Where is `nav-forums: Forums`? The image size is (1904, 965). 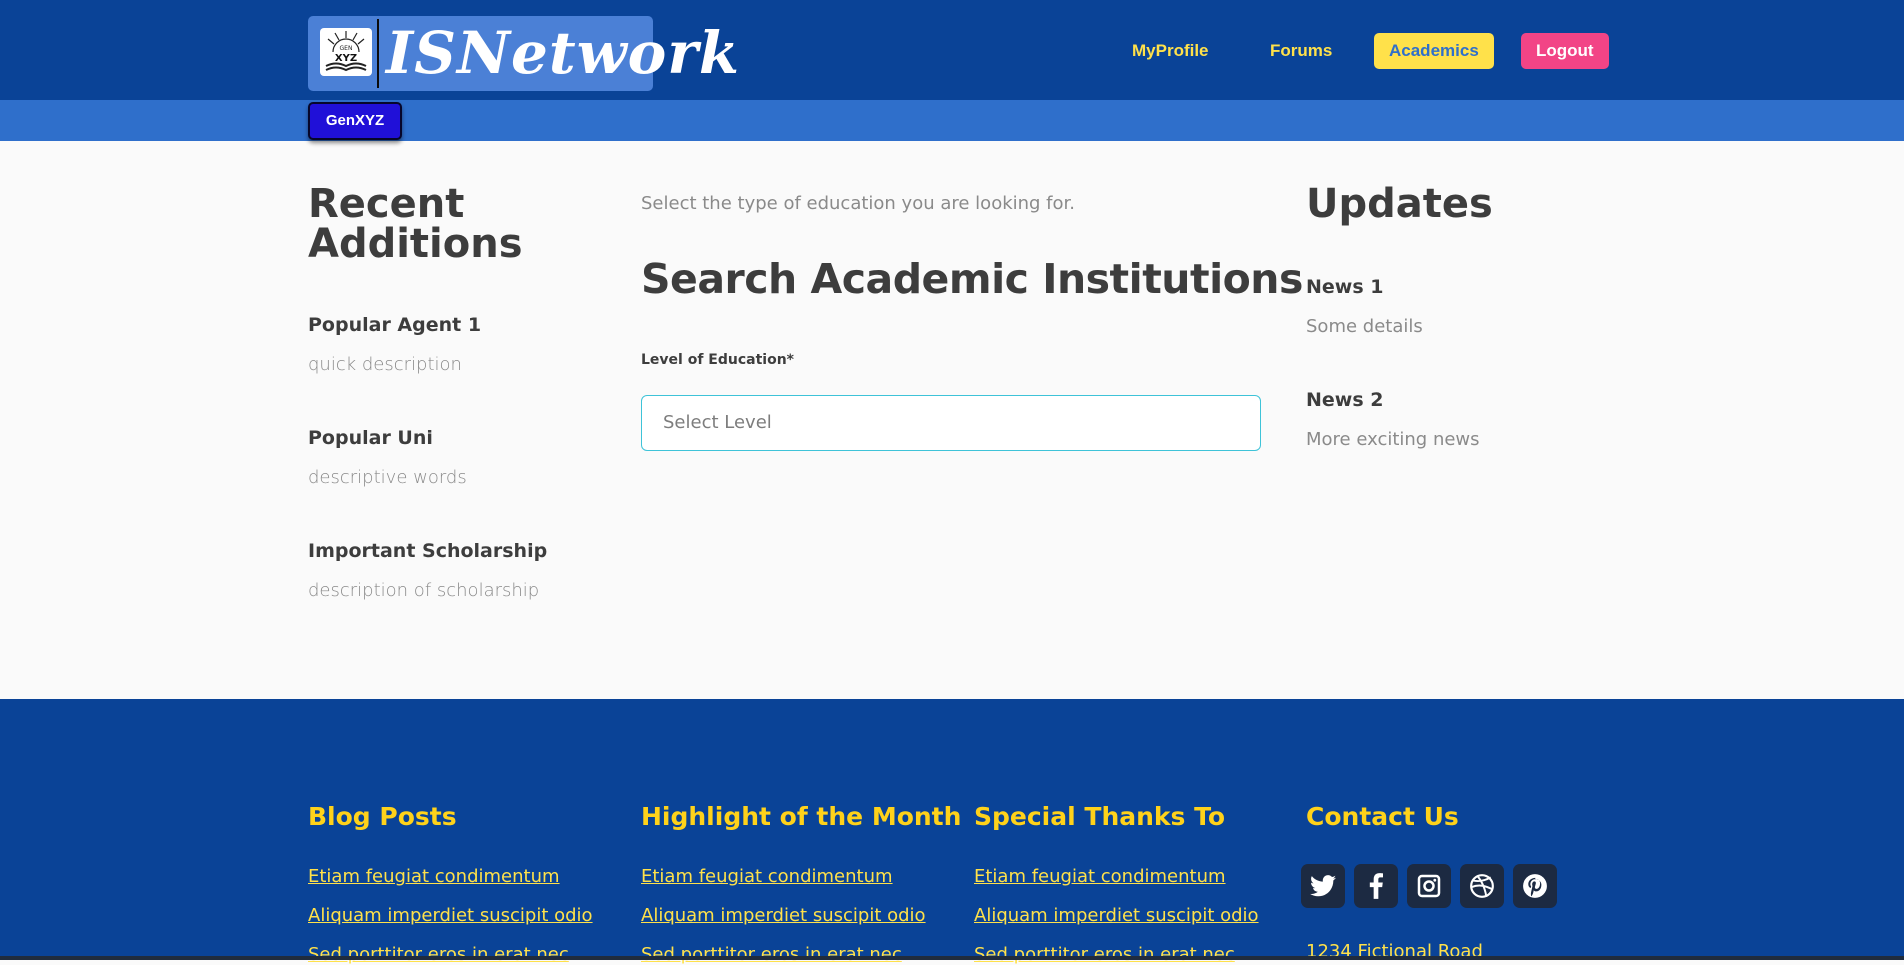 nav-forums: Forums is located at coordinates (1301, 51).